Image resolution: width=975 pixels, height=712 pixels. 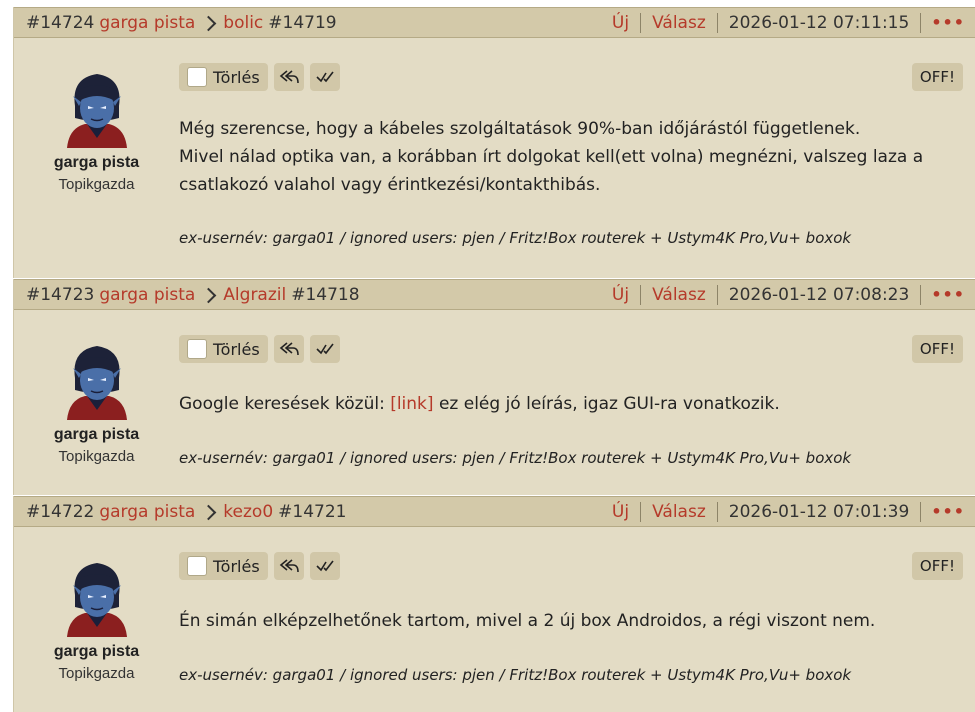 What do you see at coordinates (325, 295) in the screenshot?
I see `reply-to-post-link: #14718` at bounding box center [325, 295].